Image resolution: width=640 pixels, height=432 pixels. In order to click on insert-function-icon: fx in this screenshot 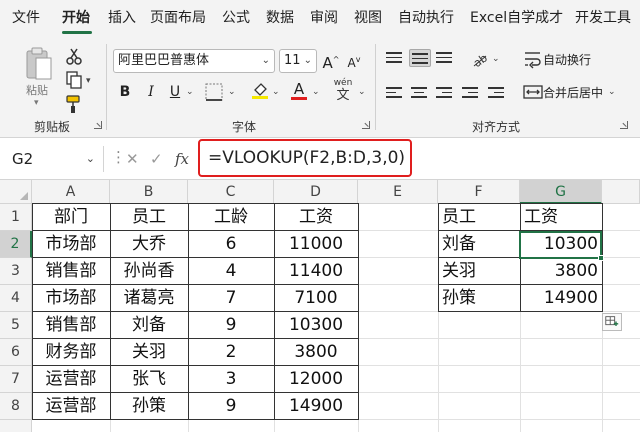, I will do `click(182, 159)`.